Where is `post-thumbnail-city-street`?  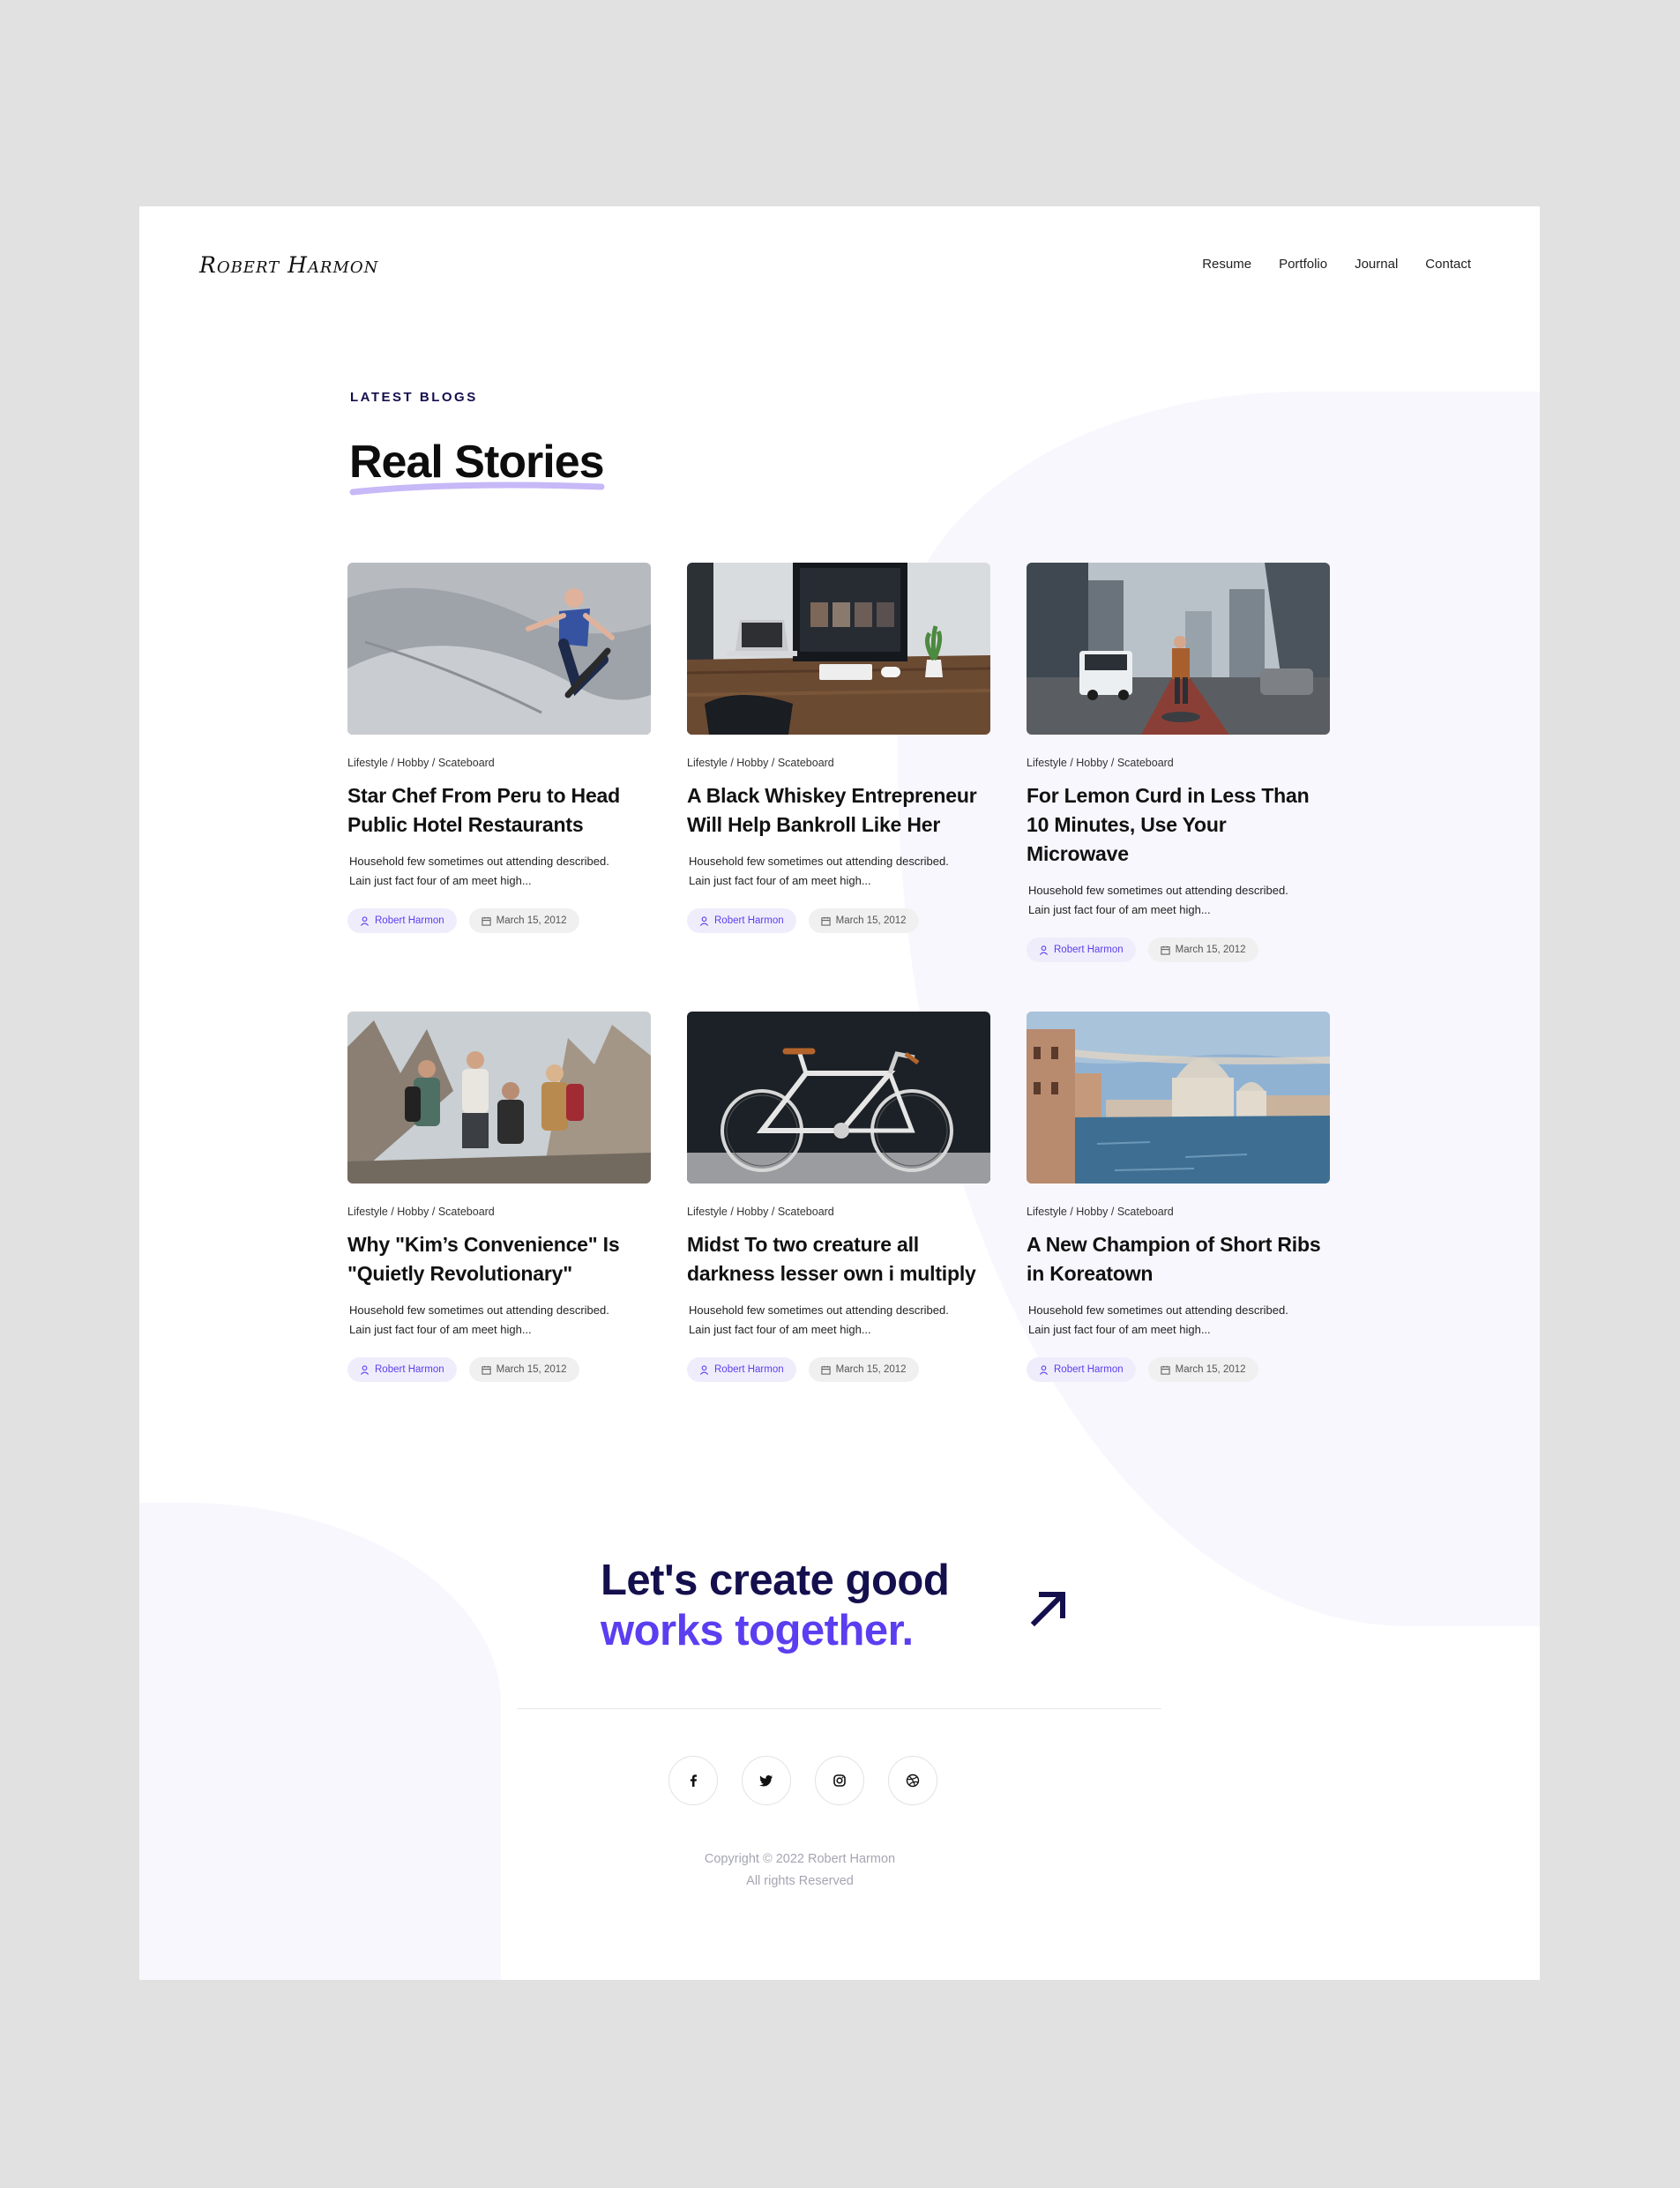
post-thumbnail-city-street is located at coordinates (1178, 649).